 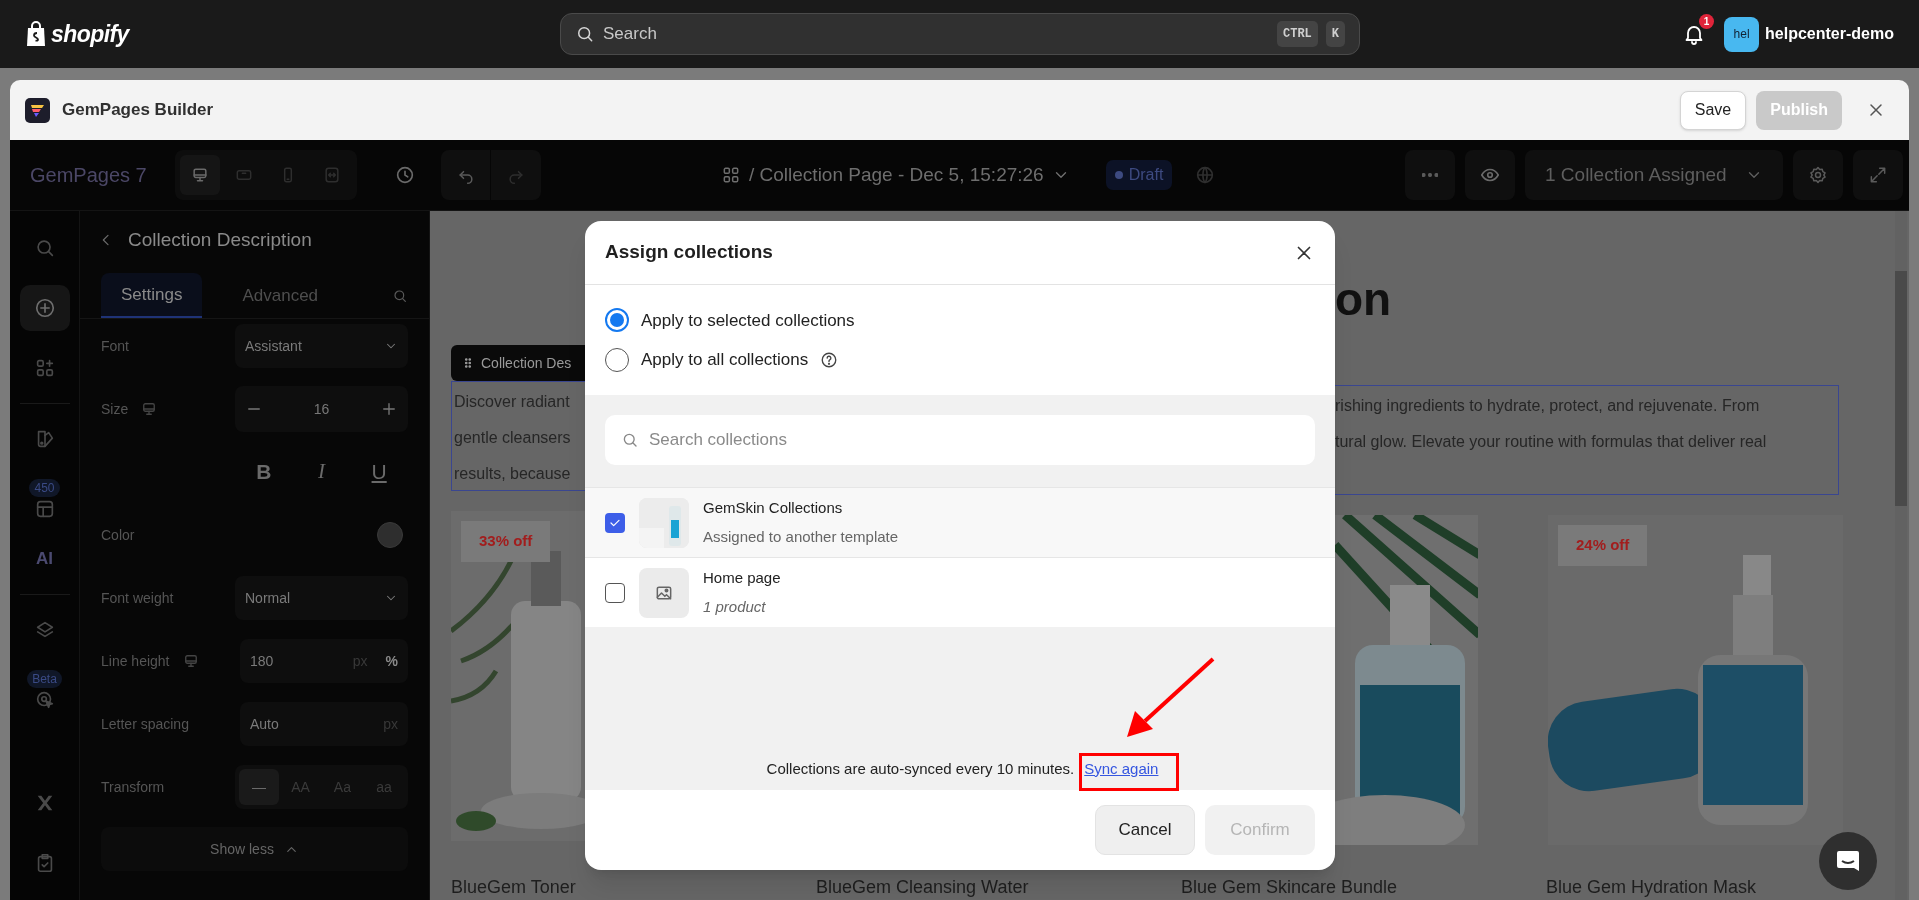 What do you see at coordinates (773, 508) in the screenshot?
I see `collection-name: GemSkin Collections` at bounding box center [773, 508].